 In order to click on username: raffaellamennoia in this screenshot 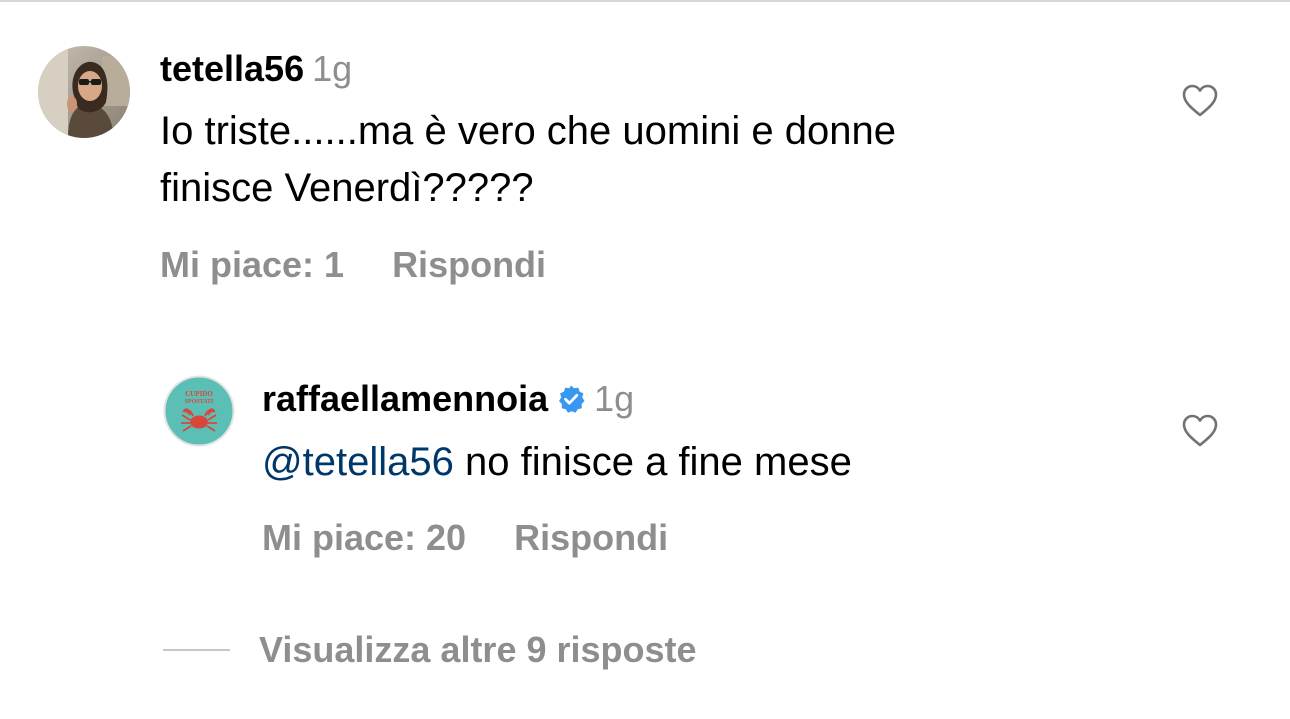, I will do `click(405, 398)`.